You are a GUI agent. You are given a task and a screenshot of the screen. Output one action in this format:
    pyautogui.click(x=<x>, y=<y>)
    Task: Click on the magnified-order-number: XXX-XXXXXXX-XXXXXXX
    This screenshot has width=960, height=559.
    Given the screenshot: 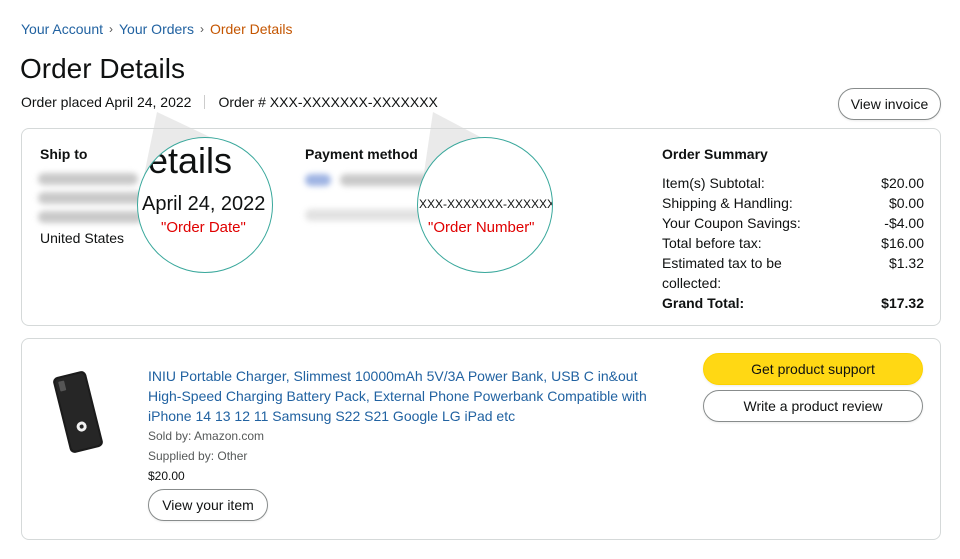 What is the action you would take?
    pyautogui.click(x=486, y=204)
    